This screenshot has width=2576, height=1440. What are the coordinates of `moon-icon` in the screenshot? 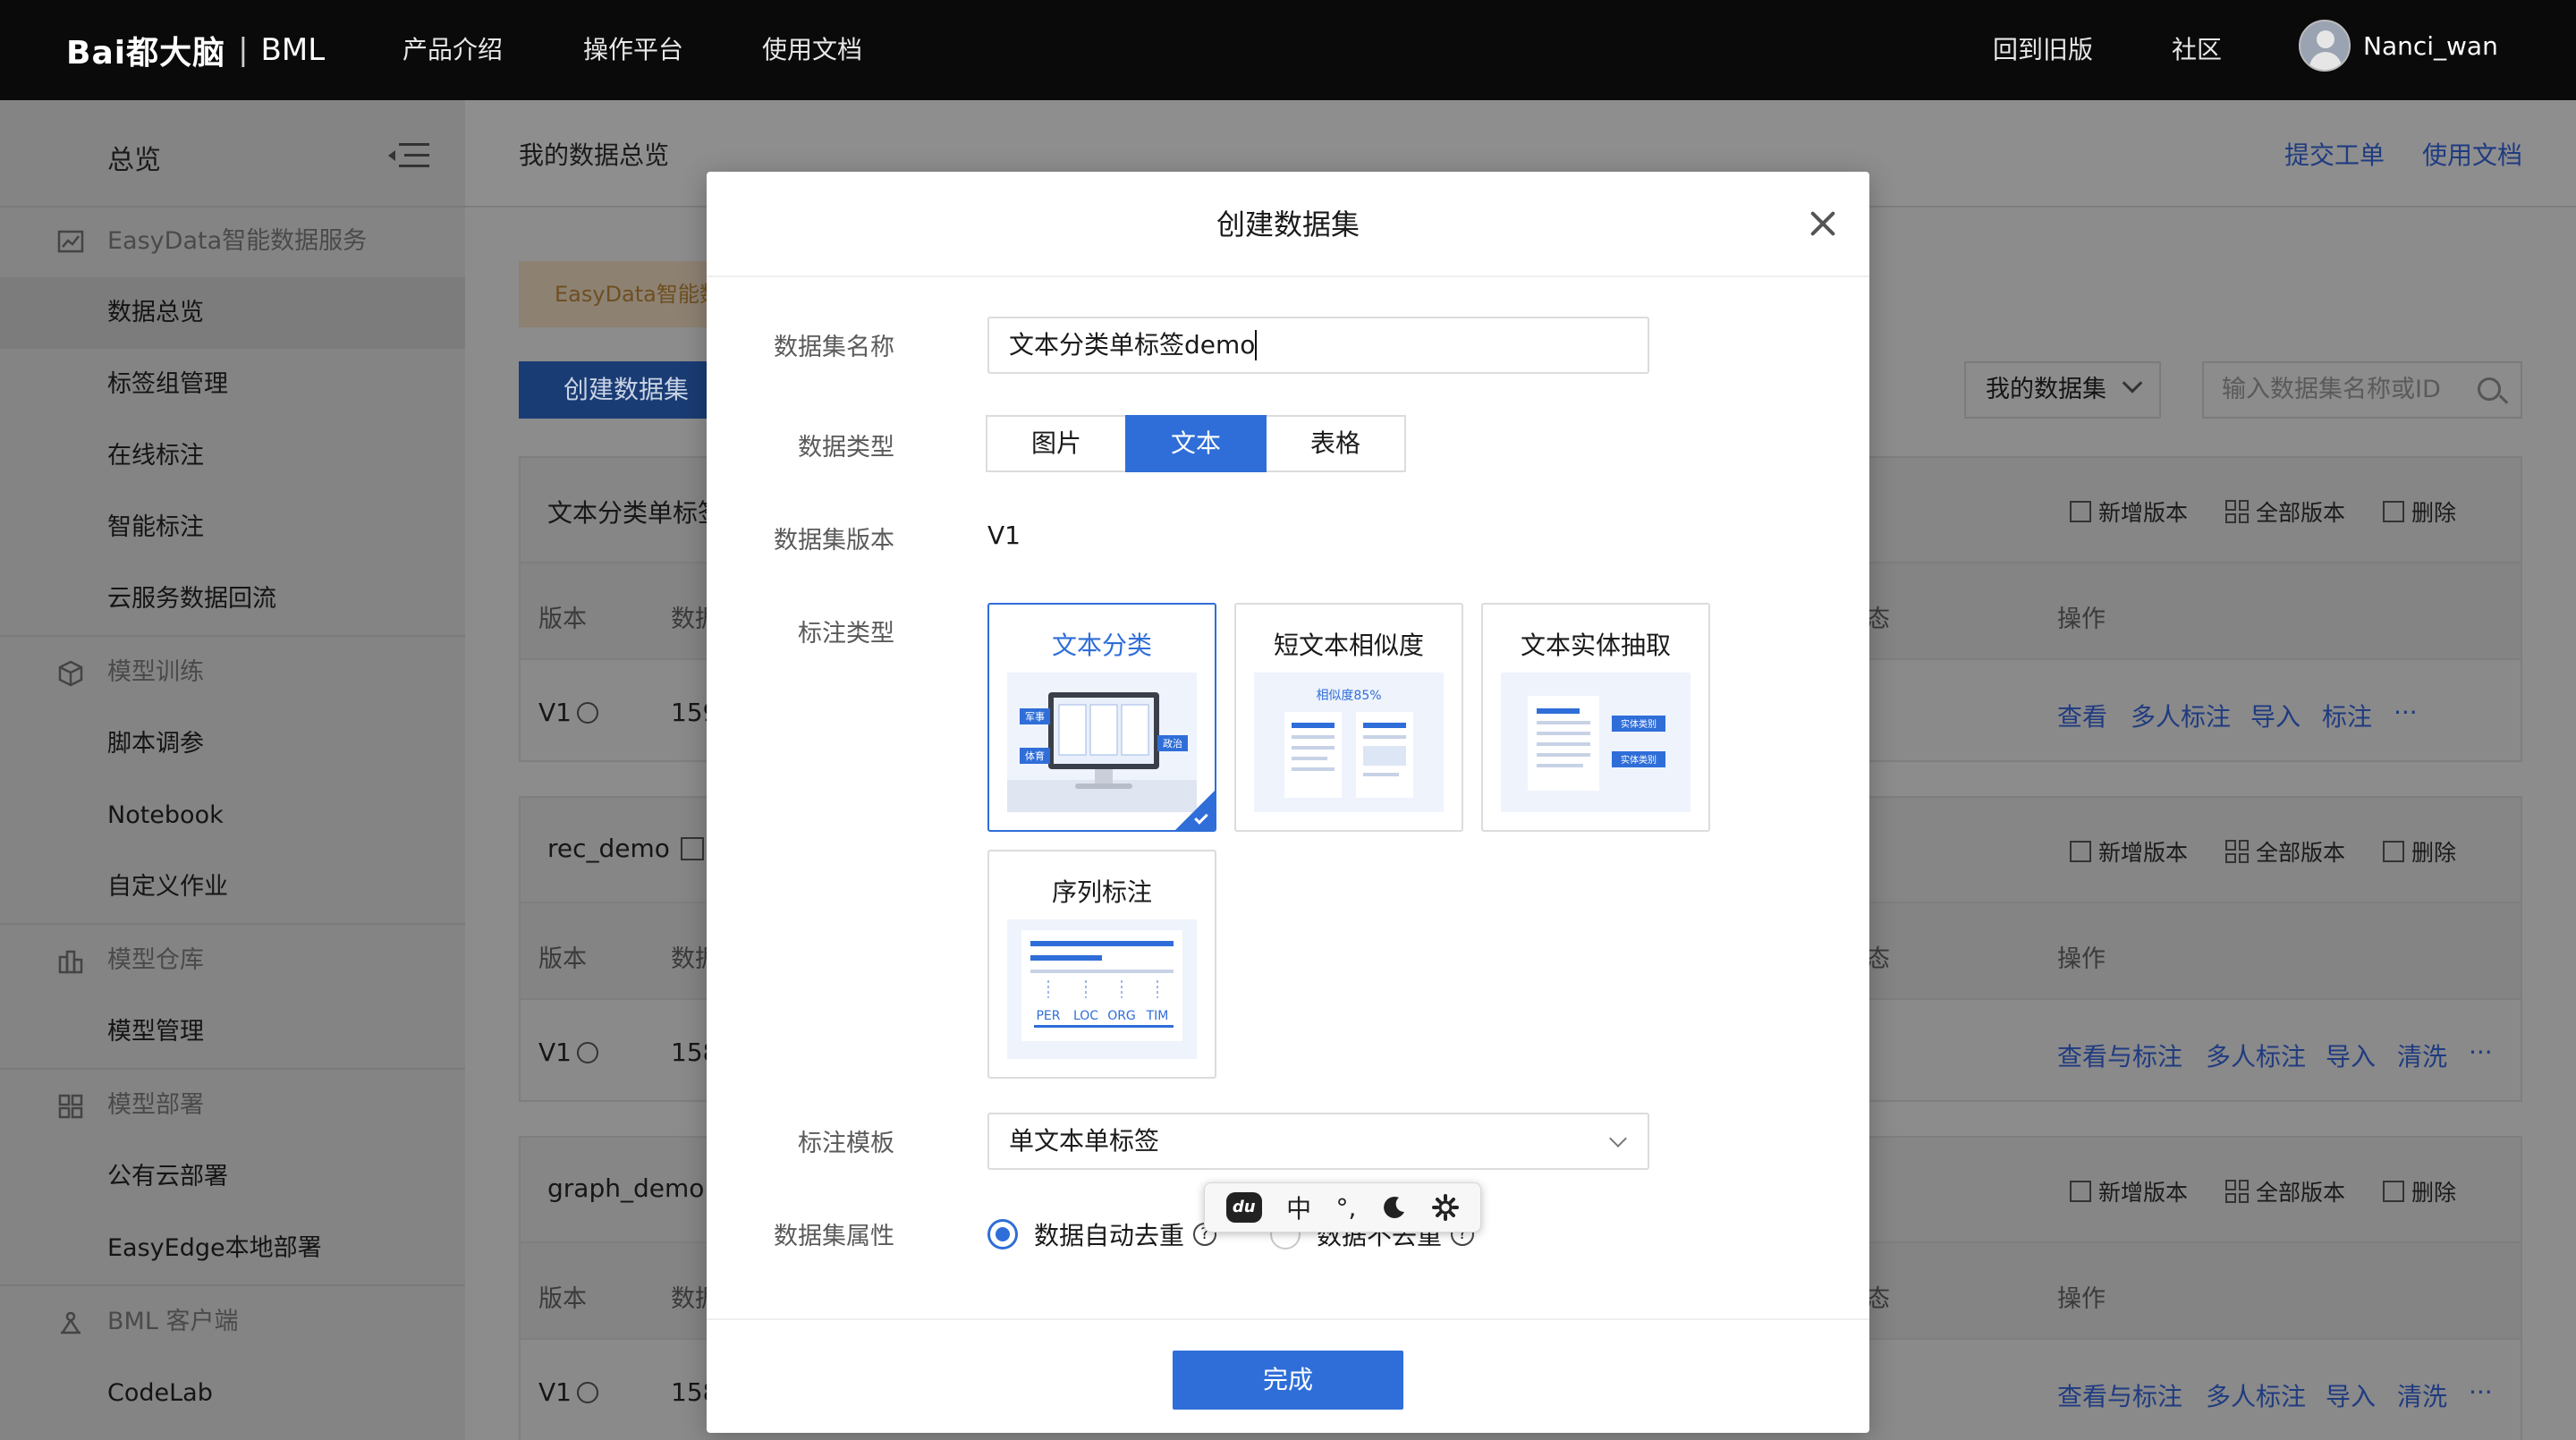 It's located at (1394, 1207).